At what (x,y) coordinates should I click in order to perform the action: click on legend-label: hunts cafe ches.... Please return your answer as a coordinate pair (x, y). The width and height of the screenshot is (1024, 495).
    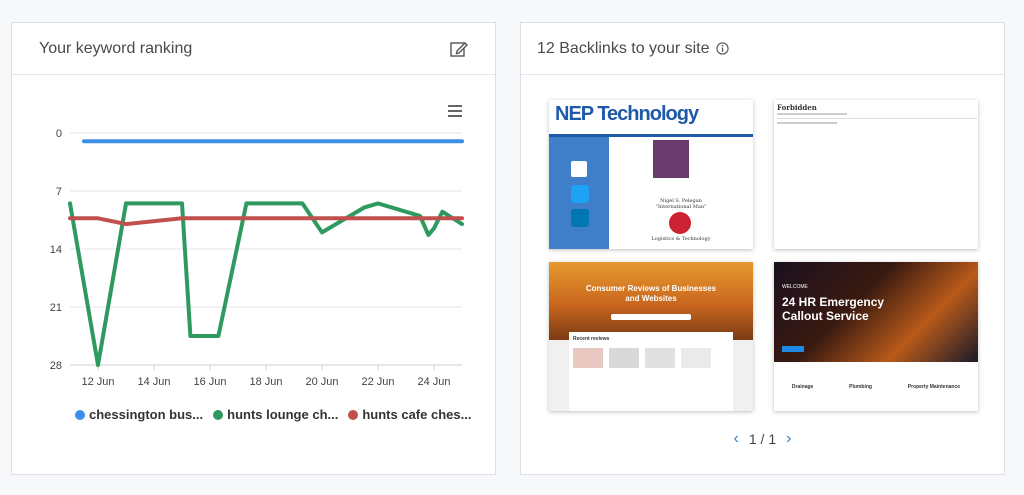
    Looking at the image, I should click on (417, 414).